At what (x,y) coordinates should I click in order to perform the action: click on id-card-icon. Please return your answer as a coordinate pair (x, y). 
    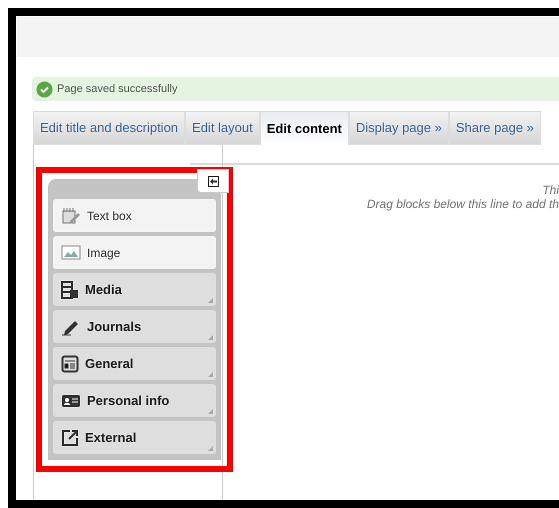
    Looking at the image, I should click on (71, 400).